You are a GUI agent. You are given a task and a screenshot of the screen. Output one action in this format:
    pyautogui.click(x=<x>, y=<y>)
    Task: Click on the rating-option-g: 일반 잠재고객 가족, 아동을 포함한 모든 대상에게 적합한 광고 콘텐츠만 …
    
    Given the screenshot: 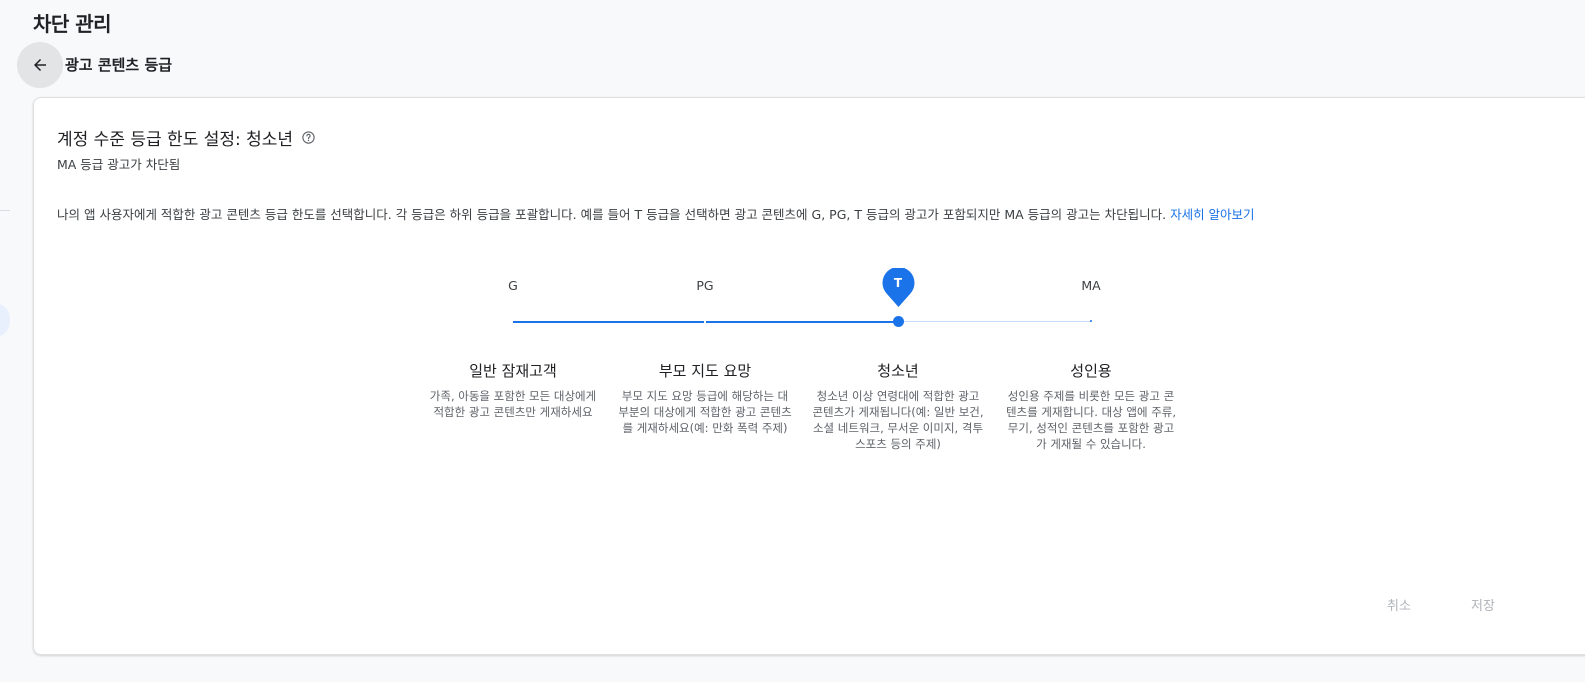 What is the action you would take?
    pyautogui.click(x=513, y=390)
    